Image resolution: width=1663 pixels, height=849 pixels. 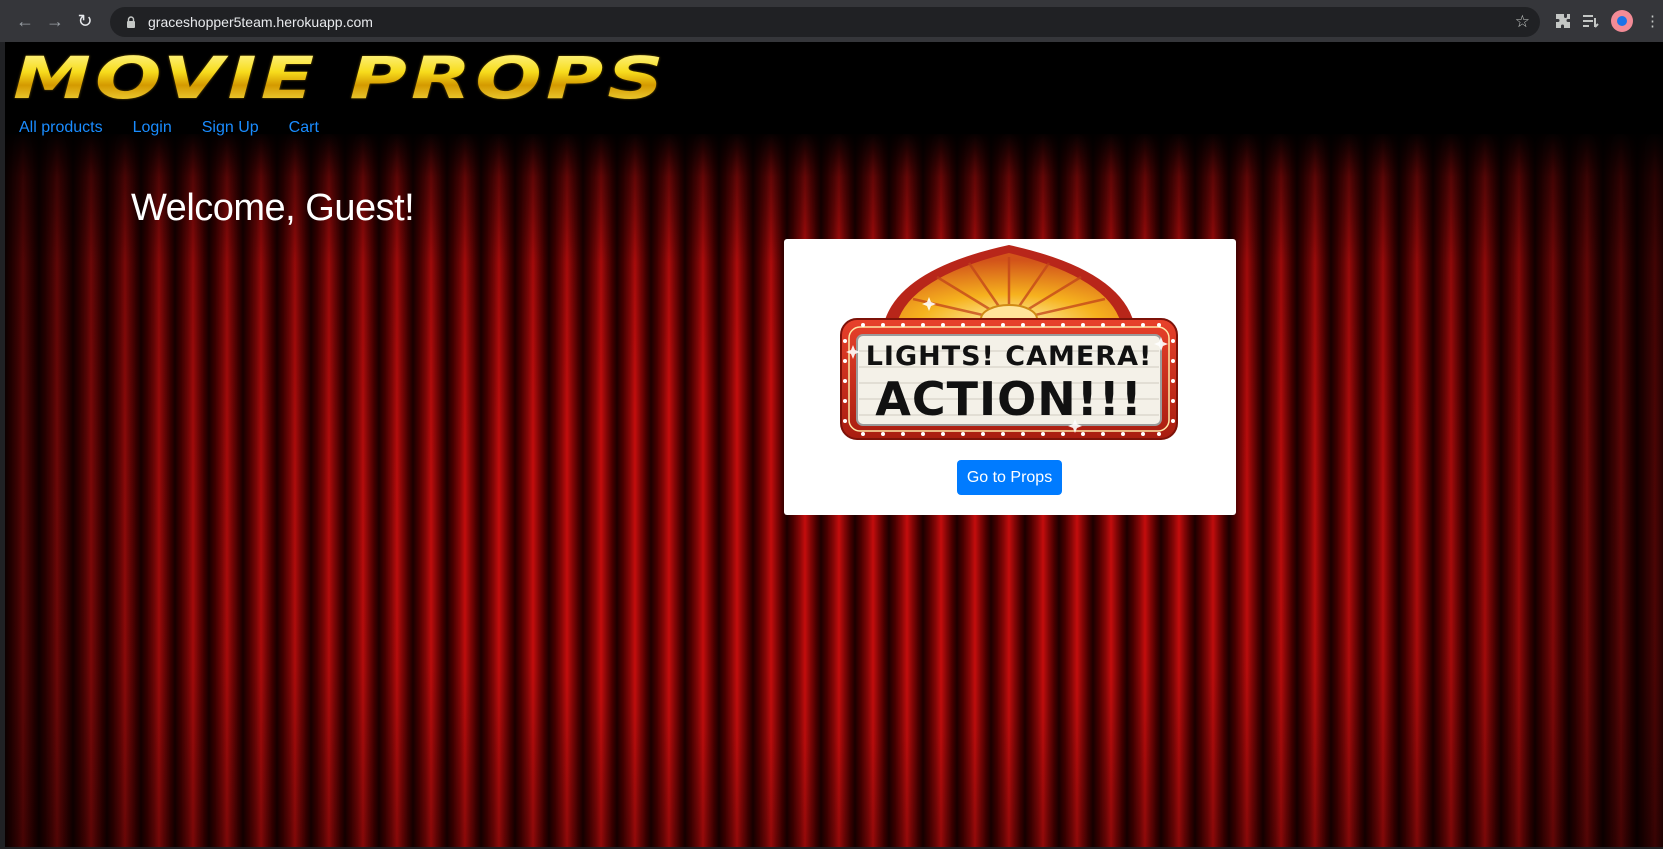 I want to click on back-arrow-icon: ←, so click(x=25, y=21).